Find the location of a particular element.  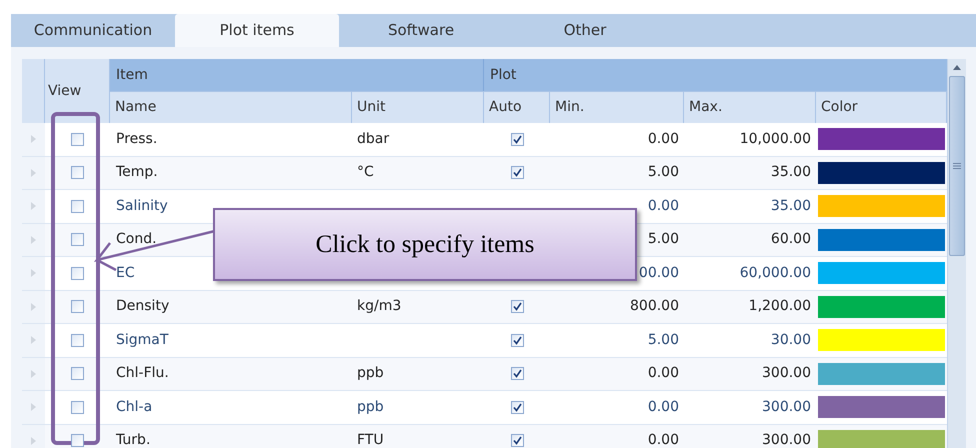

table-cell-text: Chl-a is located at coordinates (134, 407).